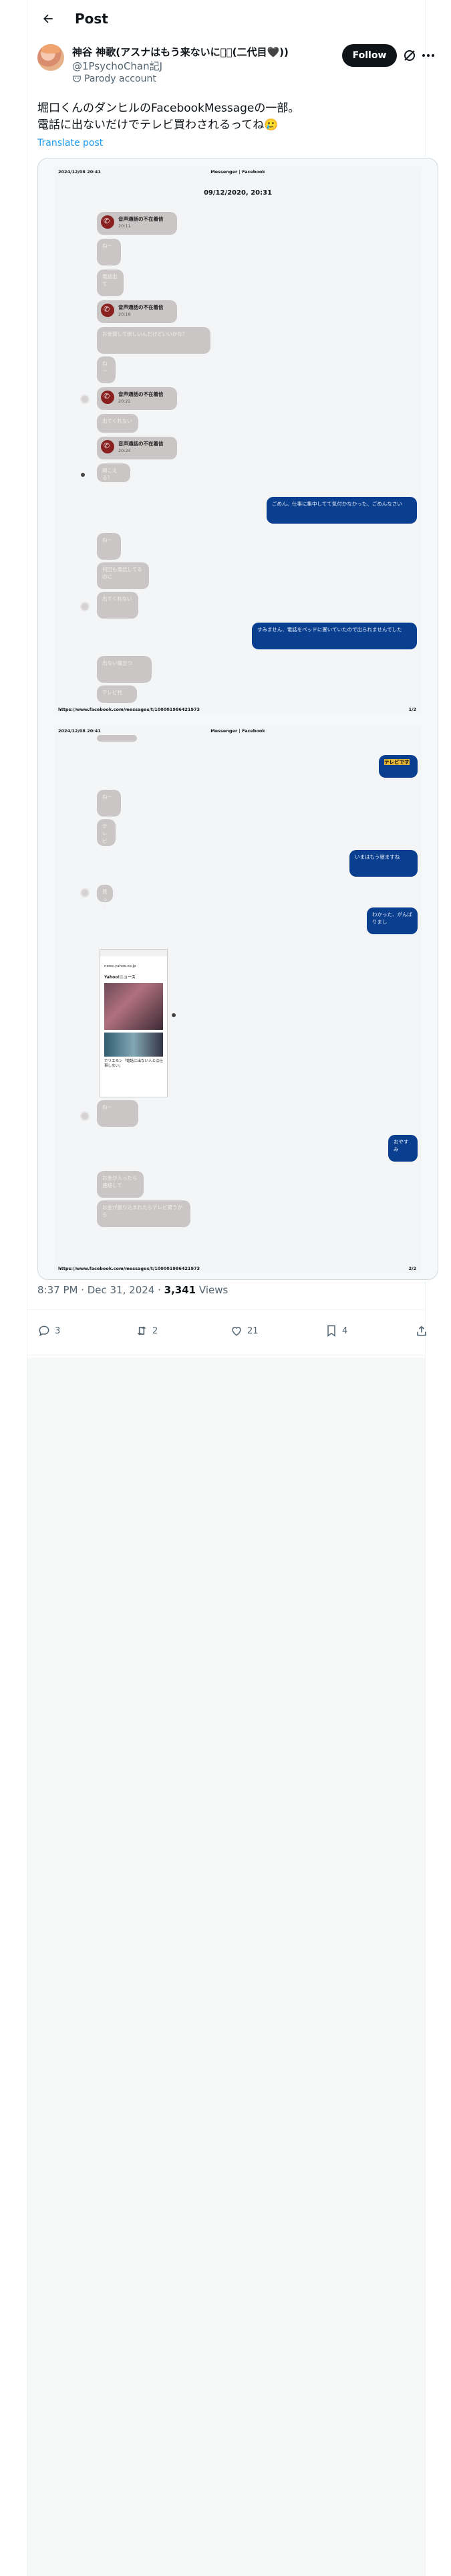  I want to click on browser-bar, so click(133, 953).